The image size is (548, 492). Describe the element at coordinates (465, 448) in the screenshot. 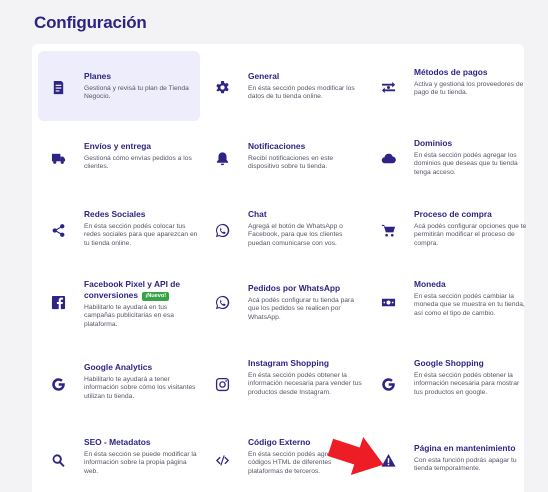

I see `card-title: Página en mantenimiento` at that location.